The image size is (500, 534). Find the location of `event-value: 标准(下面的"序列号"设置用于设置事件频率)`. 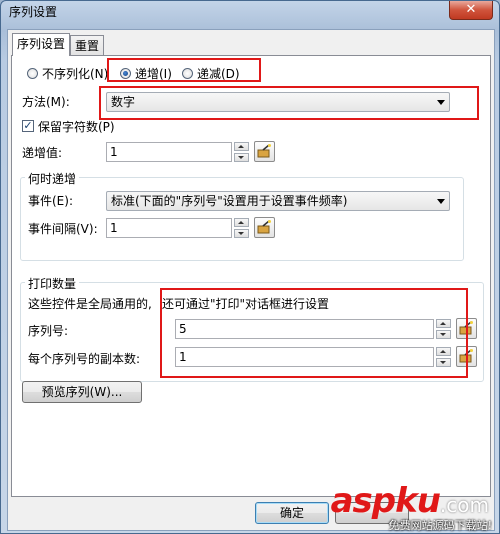

event-value: 标准(下面的"序列号"设置用于设置事件频率) is located at coordinates (229, 201).